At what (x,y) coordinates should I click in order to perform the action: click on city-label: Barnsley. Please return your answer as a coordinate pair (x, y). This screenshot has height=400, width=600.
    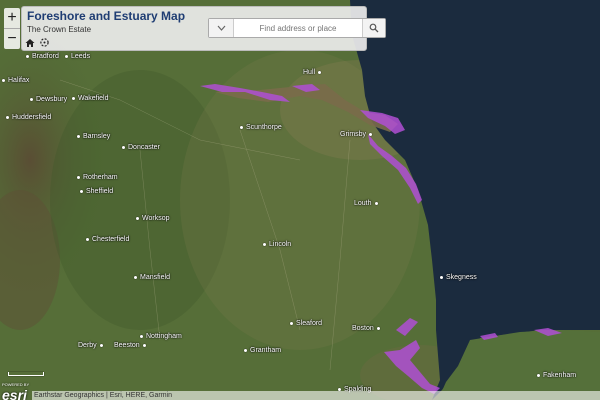
    Looking at the image, I should click on (97, 136).